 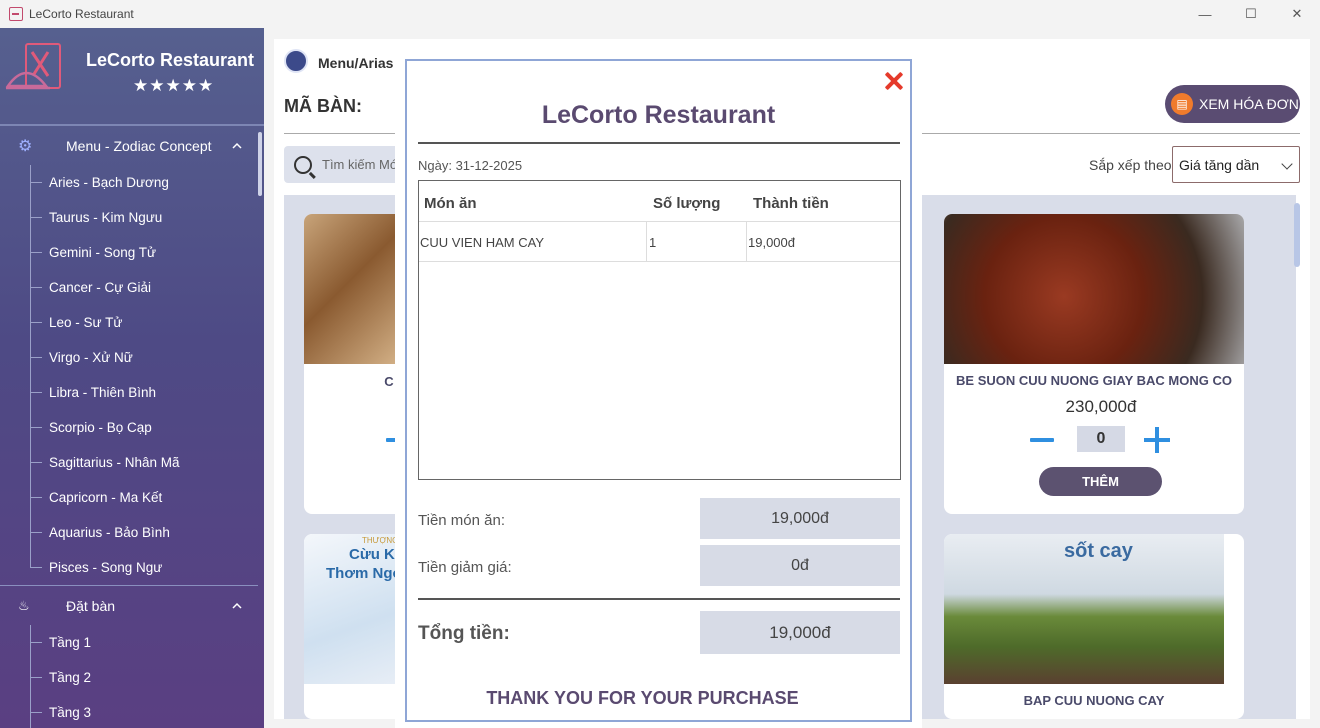 I want to click on invoice-date: Ngày: 31-12-2025, so click(x=470, y=165).